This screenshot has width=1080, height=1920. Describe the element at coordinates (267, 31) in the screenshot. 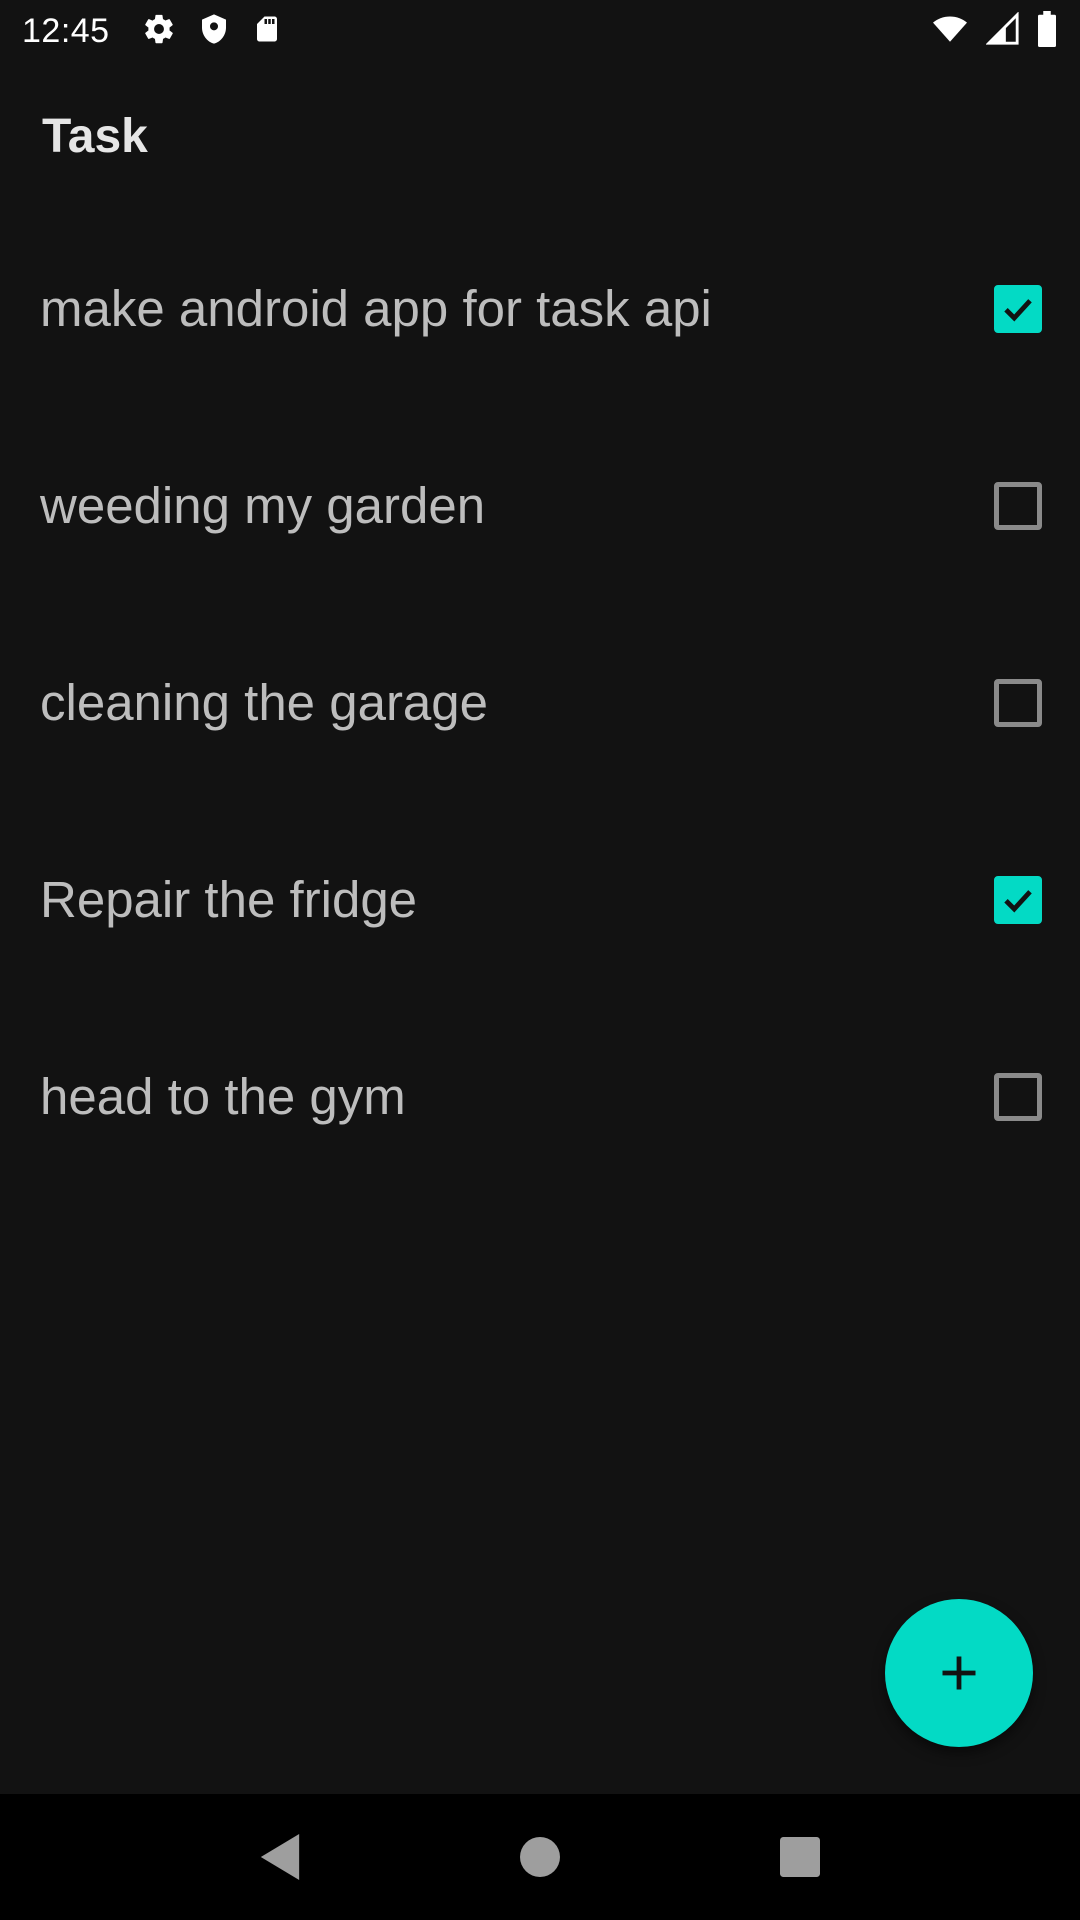

I see `sd-card-icon` at that location.